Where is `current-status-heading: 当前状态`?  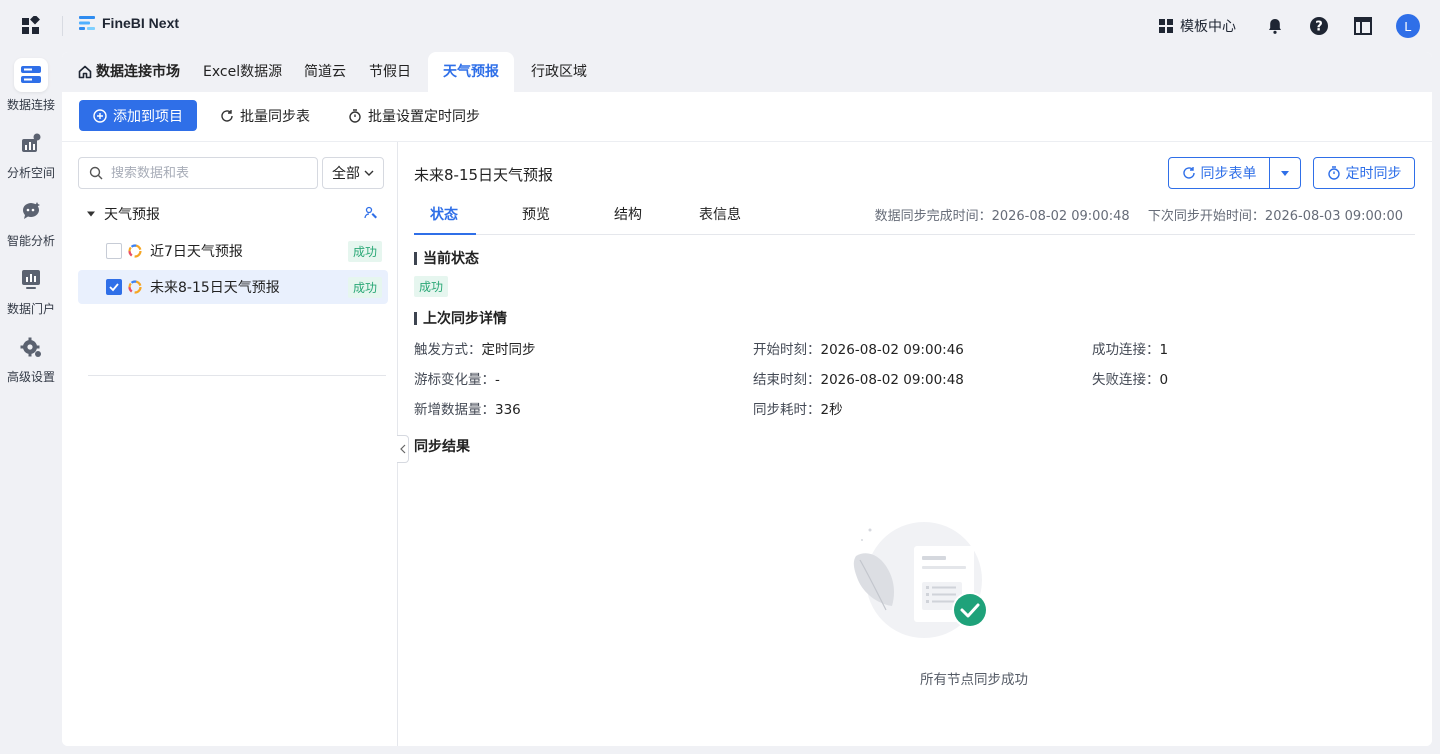
current-status-heading: 当前状态 is located at coordinates (446, 258).